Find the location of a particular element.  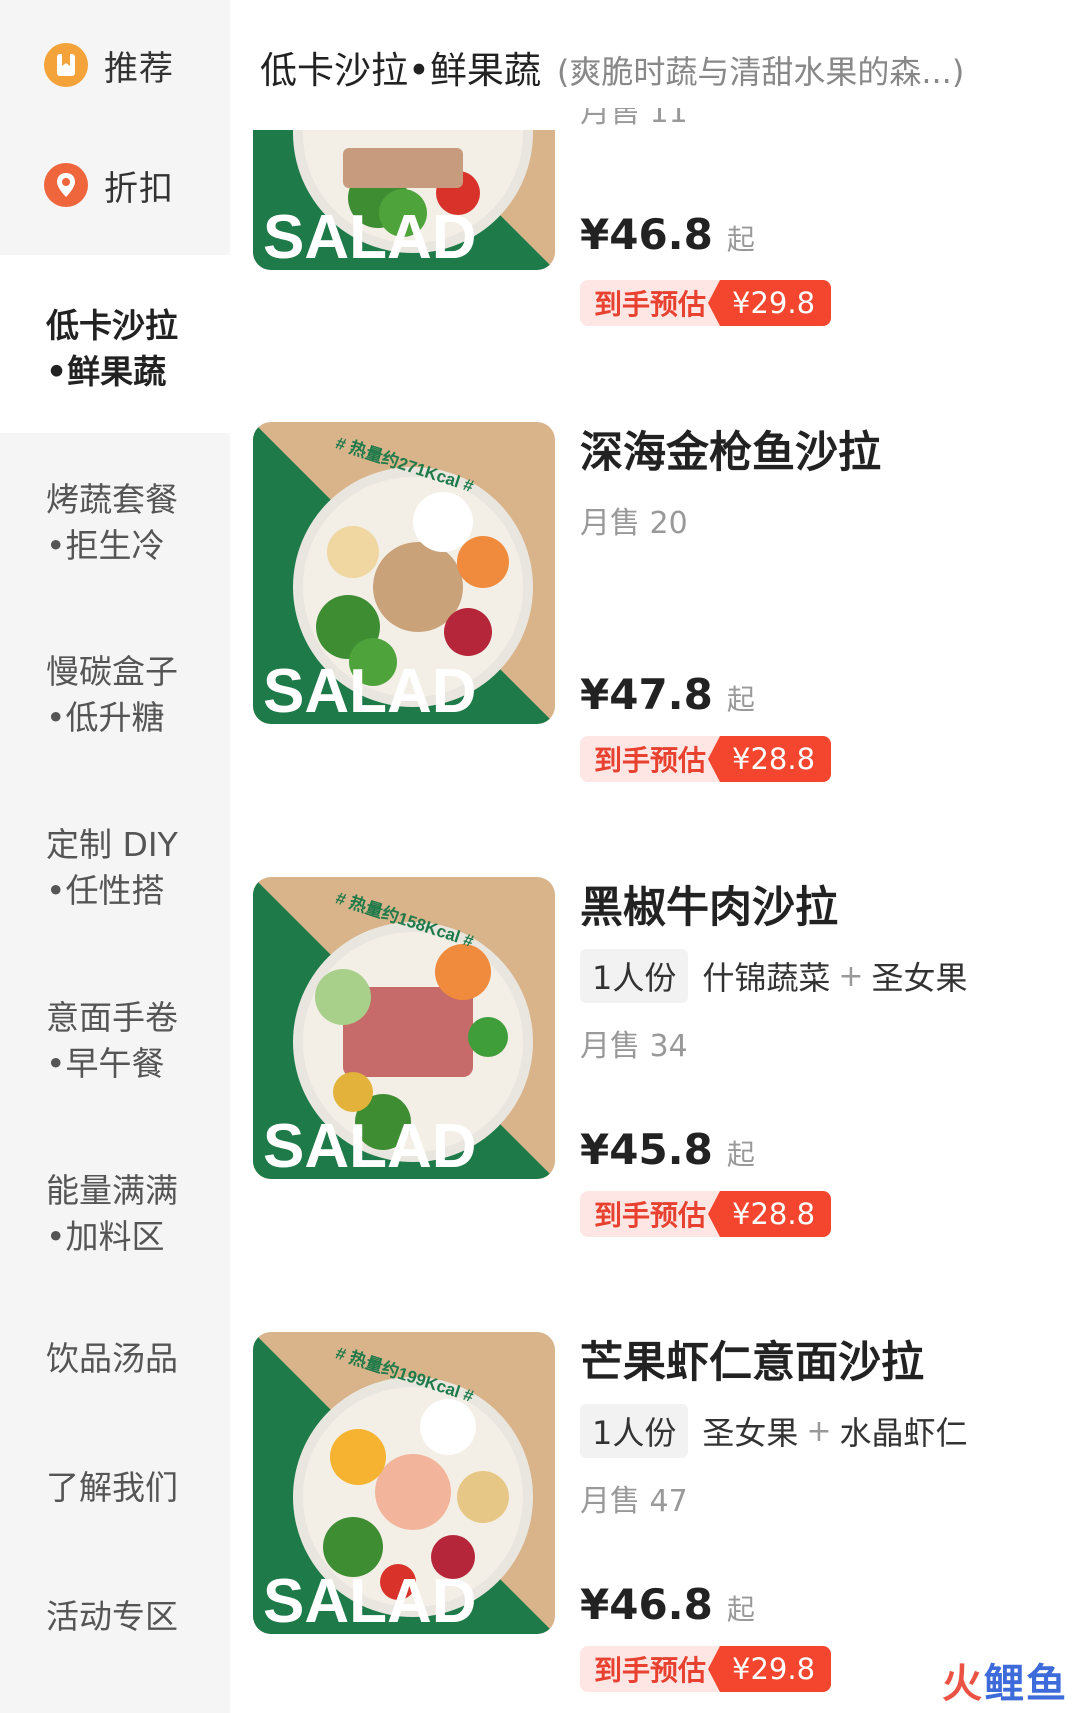

watermark-logo: 火鲤鱼 is located at coordinates (1005, 1680).